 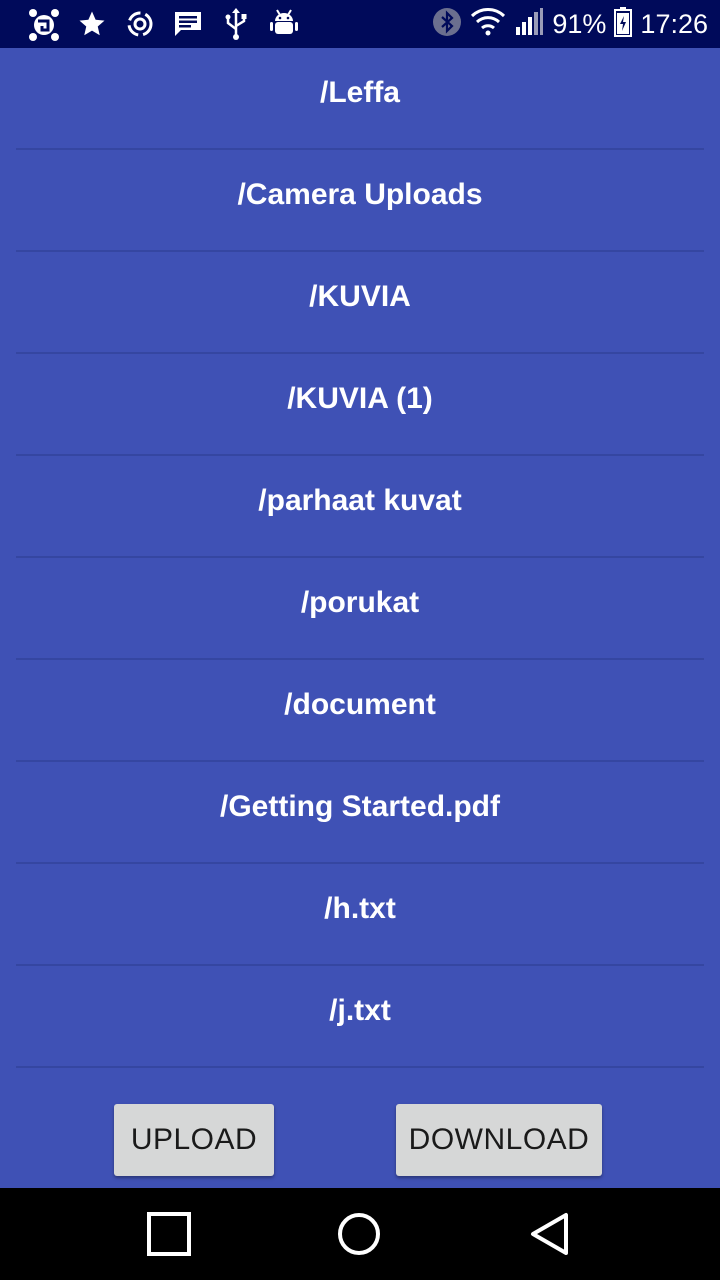 I want to click on upload-button: UPLOAD, so click(x=194, y=1140).